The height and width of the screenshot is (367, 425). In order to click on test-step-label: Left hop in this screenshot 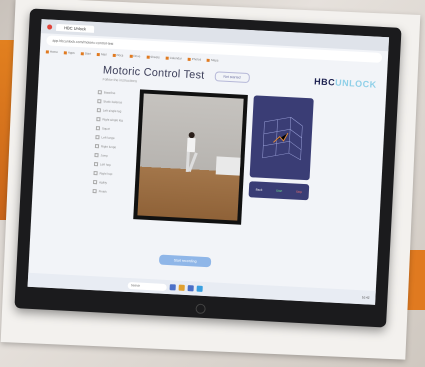, I will do `click(105, 164)`.